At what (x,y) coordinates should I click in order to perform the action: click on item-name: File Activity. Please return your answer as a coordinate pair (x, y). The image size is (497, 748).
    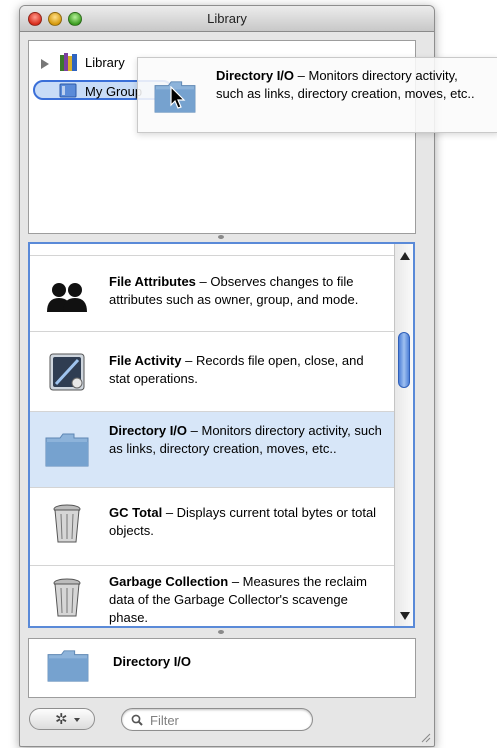
    Looking at the image, I should click on (145, 360).